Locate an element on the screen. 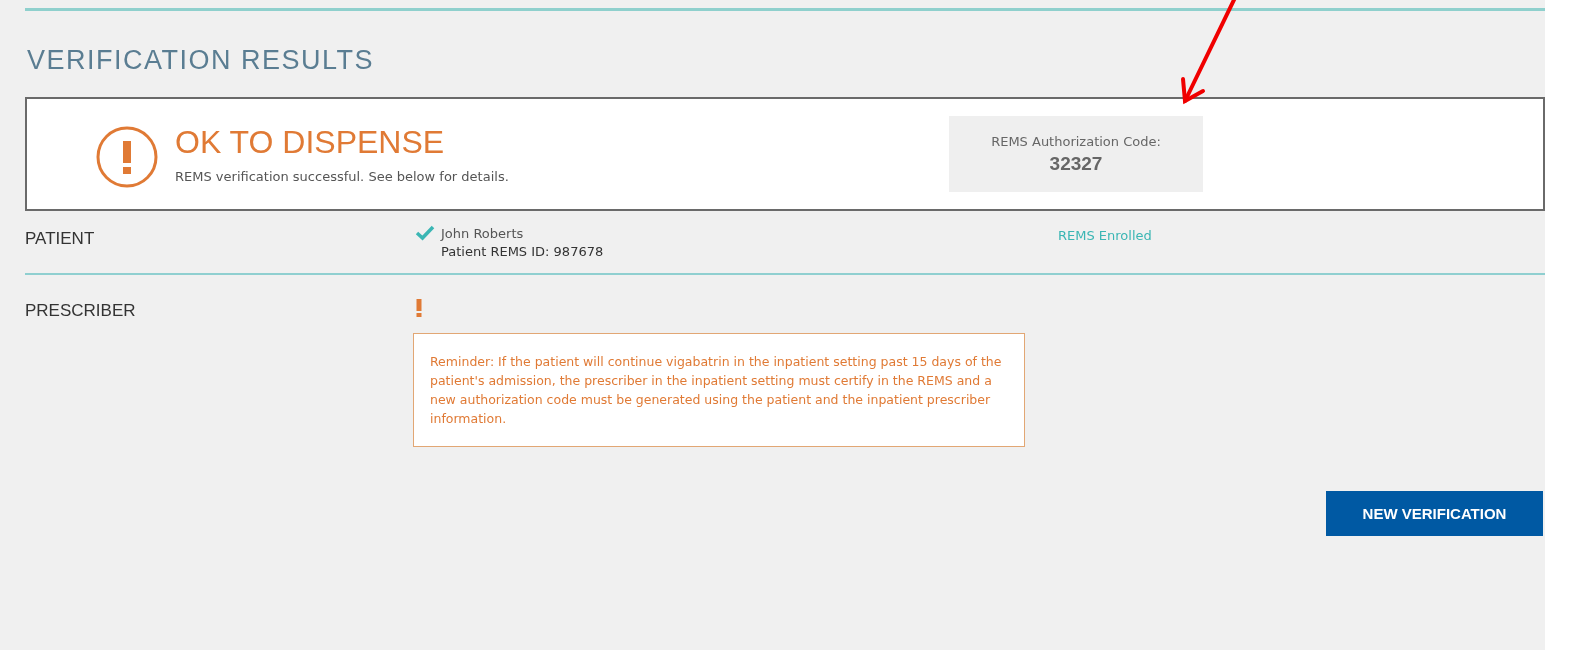  check-icon is located at coordinates (425, 233).